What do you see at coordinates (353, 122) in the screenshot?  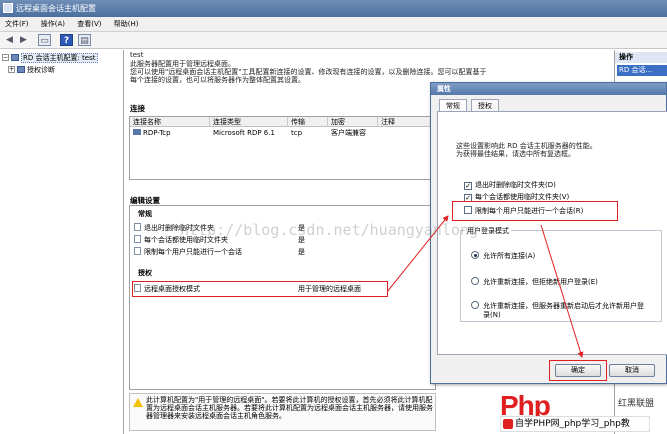 I see `column-encryption: 加密` at bounding box center [353, 122].